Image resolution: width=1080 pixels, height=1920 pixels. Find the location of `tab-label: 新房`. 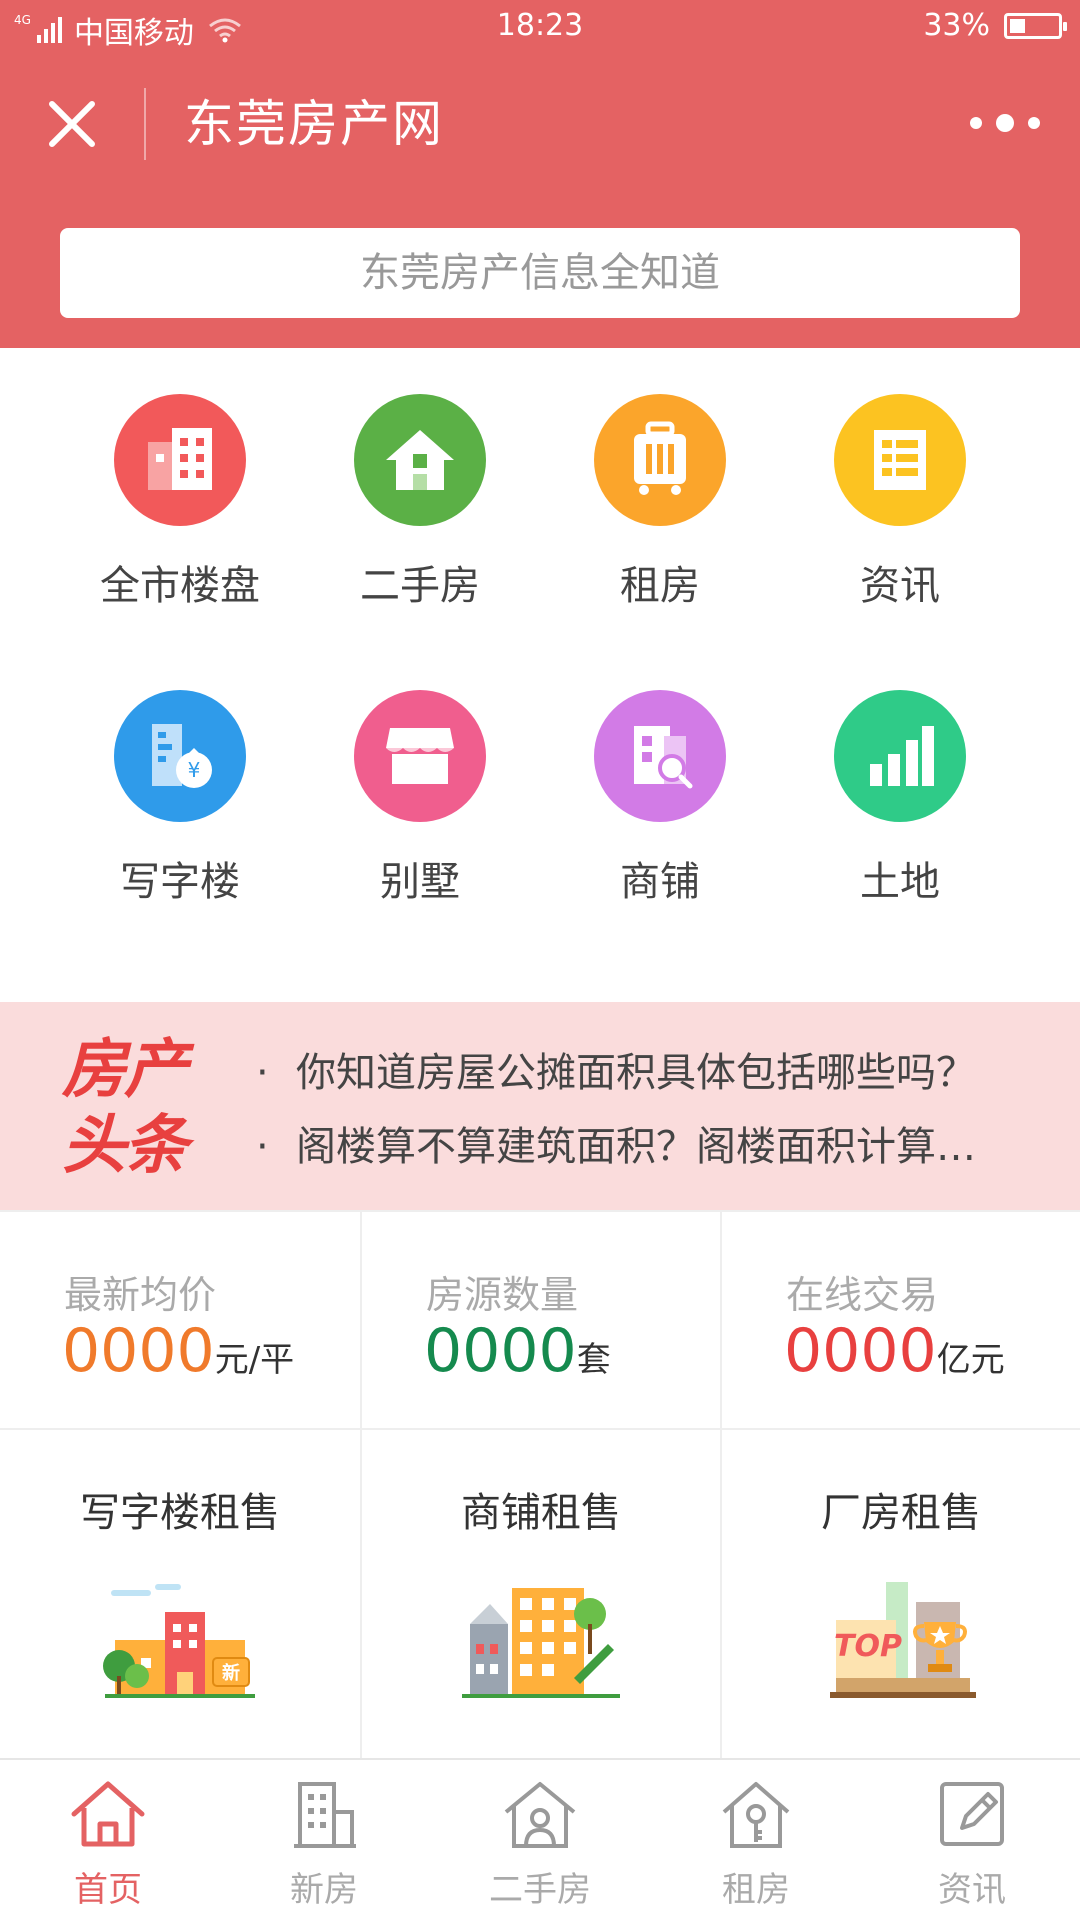

tab-label: 新房 is located at coordinates (324, 1890).